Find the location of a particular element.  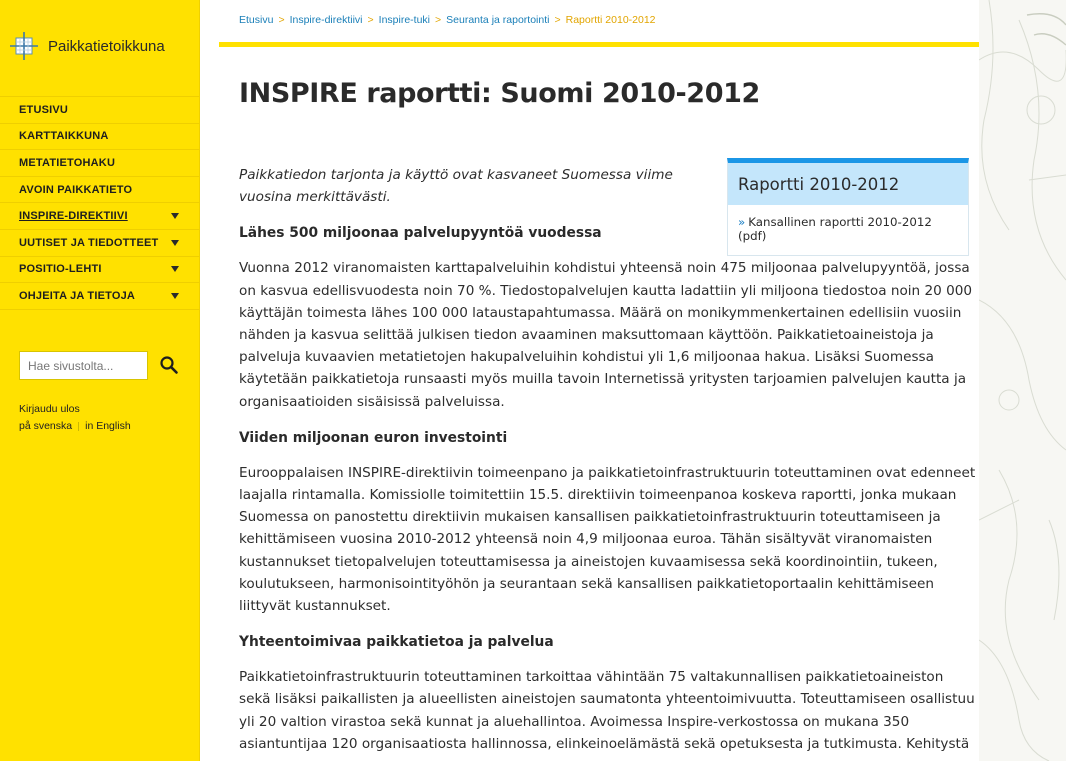

search-icon is located at coordinates (169, 364).